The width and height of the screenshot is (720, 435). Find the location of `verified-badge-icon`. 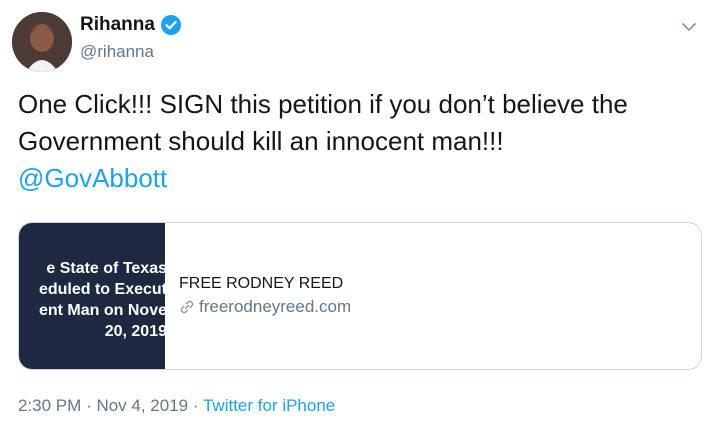

verified-badge-icon is located at coordinates (170, 25).